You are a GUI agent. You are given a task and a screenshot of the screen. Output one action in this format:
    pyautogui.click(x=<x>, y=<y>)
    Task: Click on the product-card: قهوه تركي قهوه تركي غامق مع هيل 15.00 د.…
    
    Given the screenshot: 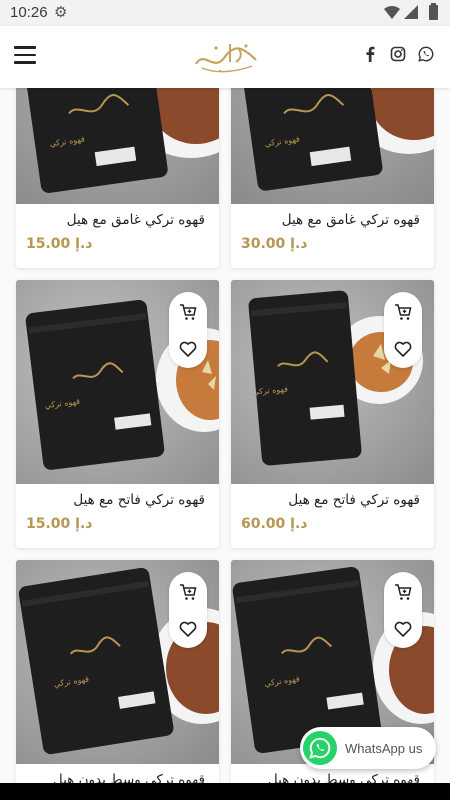 What is the action you would take?
    pyautogui.click(x=117, y=178)
    